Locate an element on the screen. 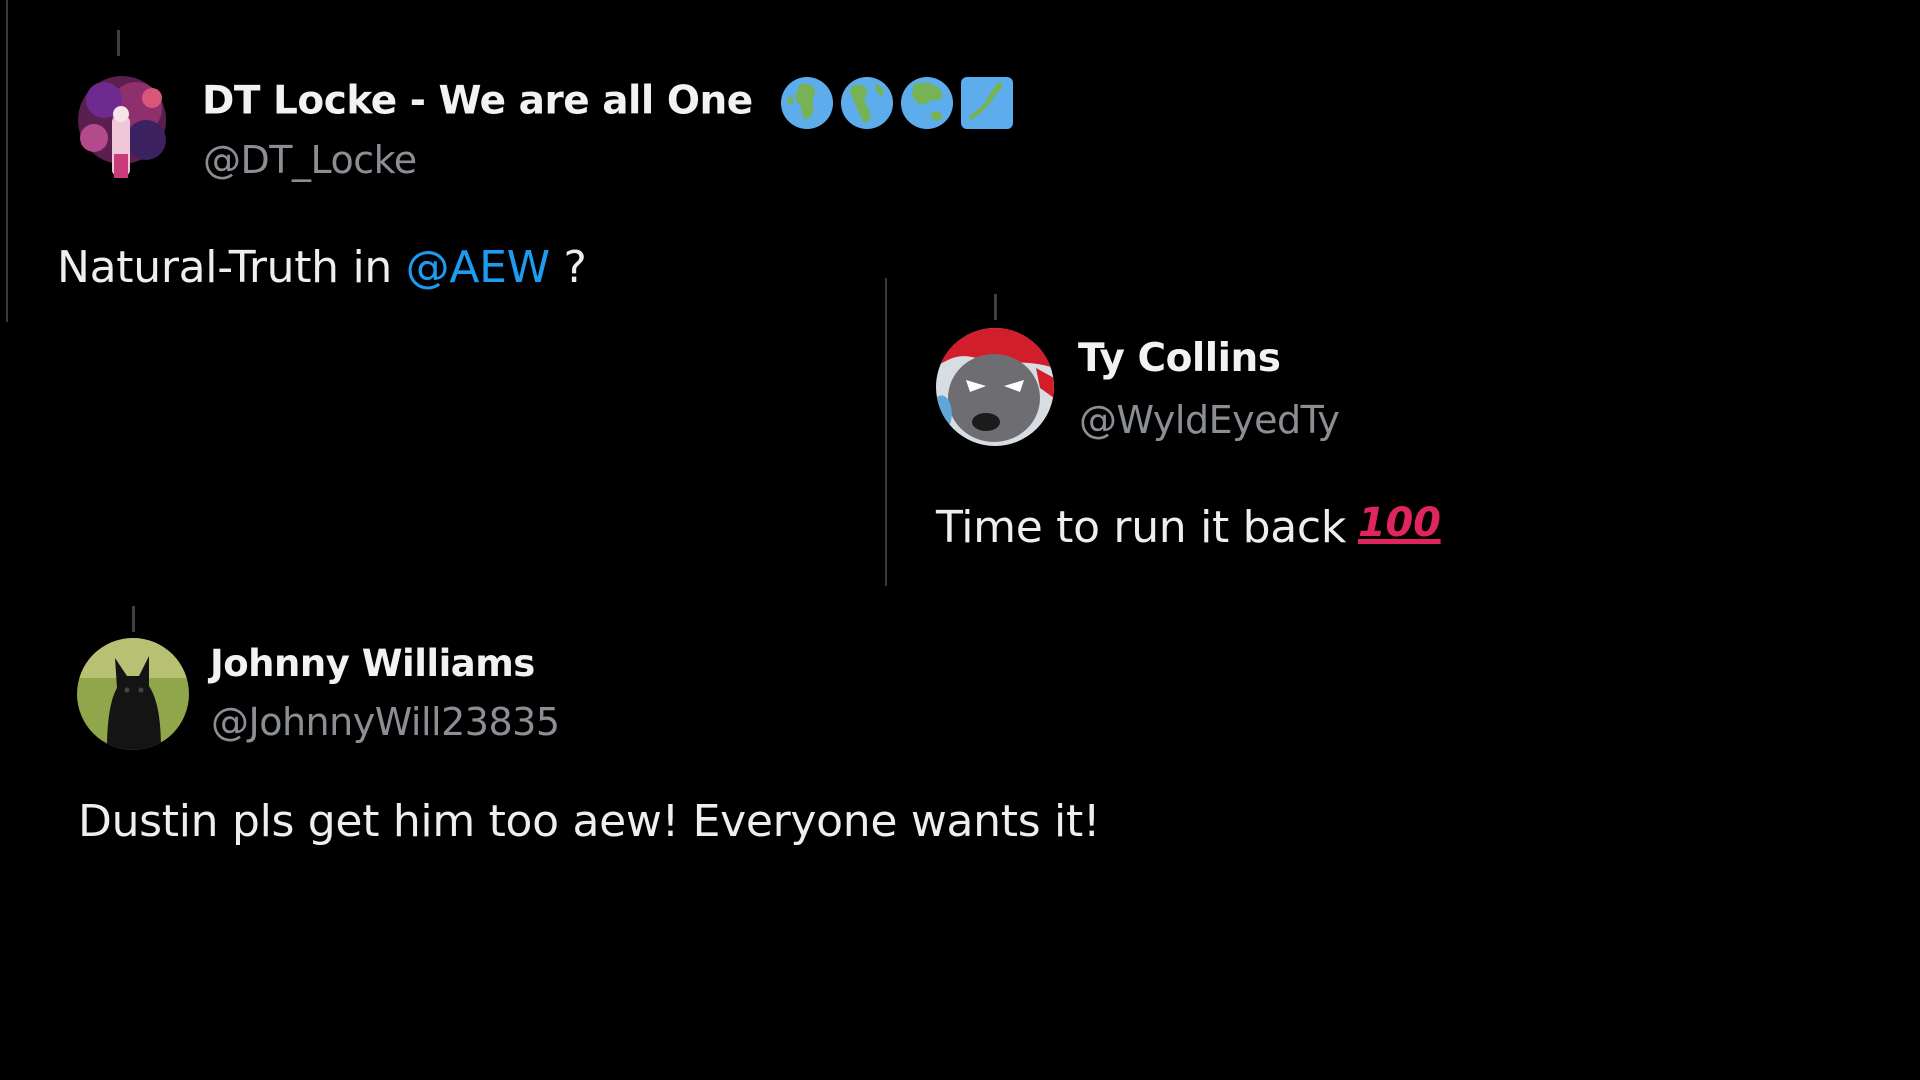 The height and width of the screenshot is (1080, 1920). name-emojis is located at coordinates (897, 103).